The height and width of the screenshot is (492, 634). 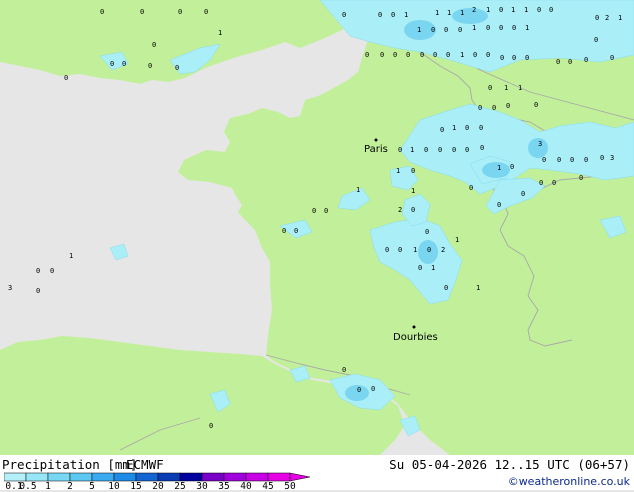 What do you see at coordinates (28, 486) in the screenshot?
I see `legend-tick-label: 0.5` at bounding box center [28, 486].